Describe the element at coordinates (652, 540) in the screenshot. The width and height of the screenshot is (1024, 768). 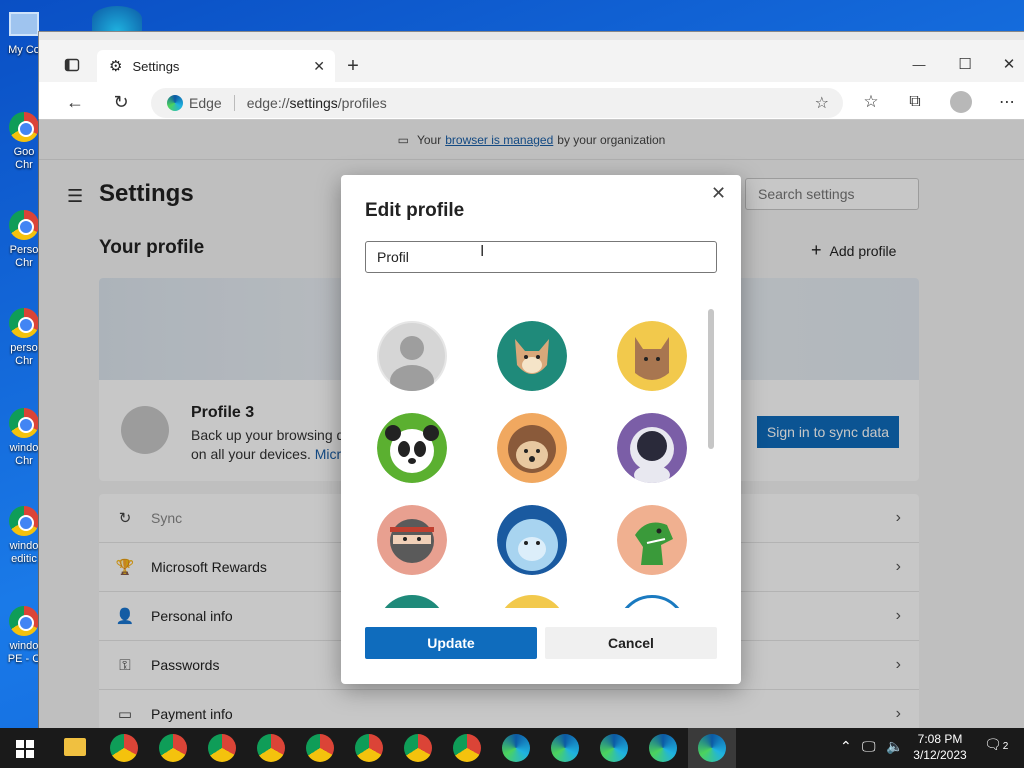
I see `dinosaur-avatar` at that location.